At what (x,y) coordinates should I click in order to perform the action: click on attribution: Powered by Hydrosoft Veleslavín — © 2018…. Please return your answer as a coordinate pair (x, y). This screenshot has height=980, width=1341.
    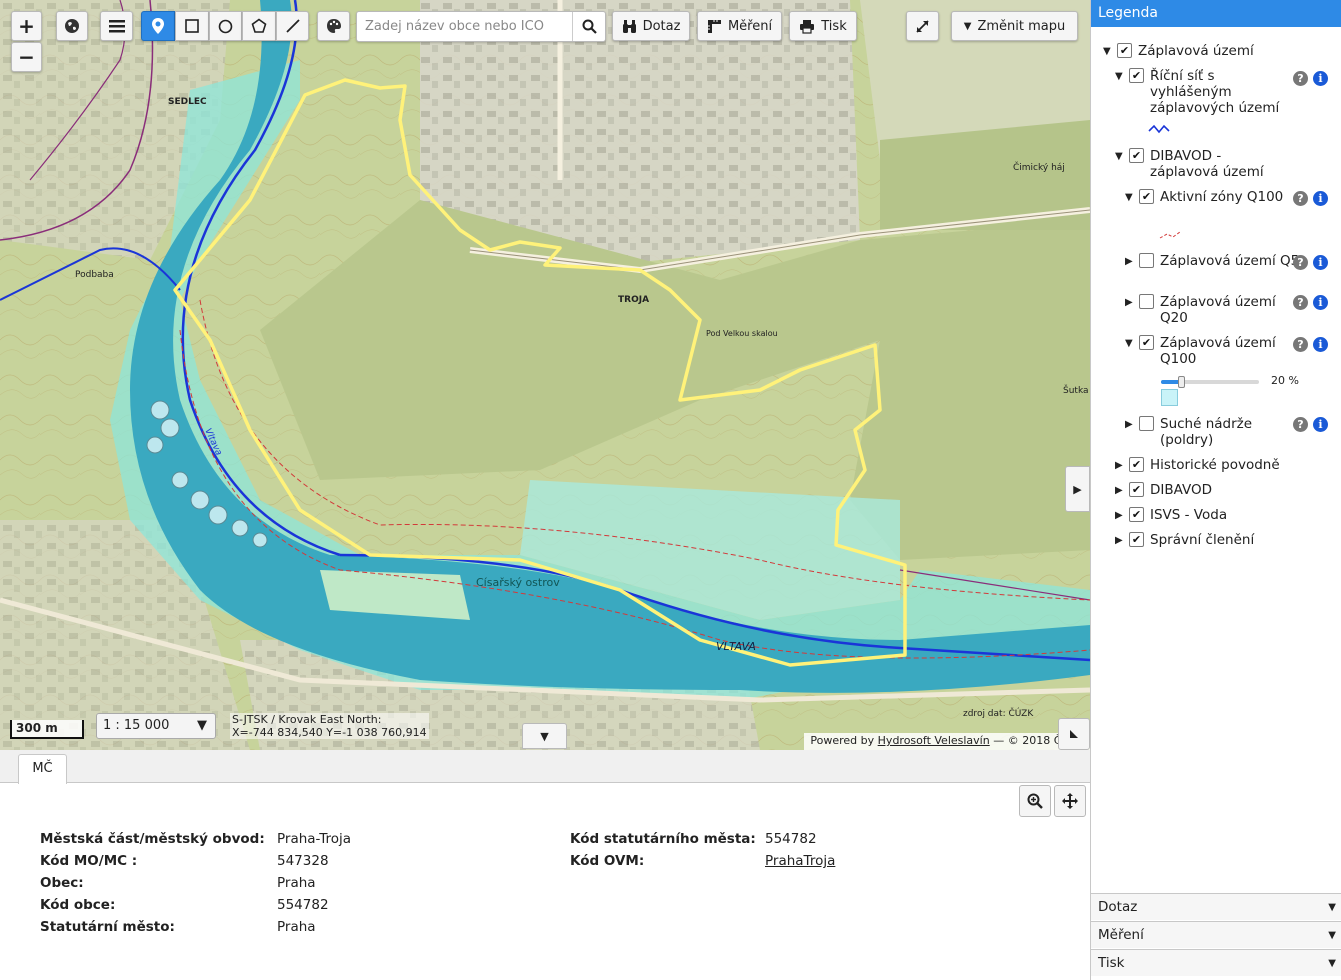
    Looking at the image, I should click on (947, 741).